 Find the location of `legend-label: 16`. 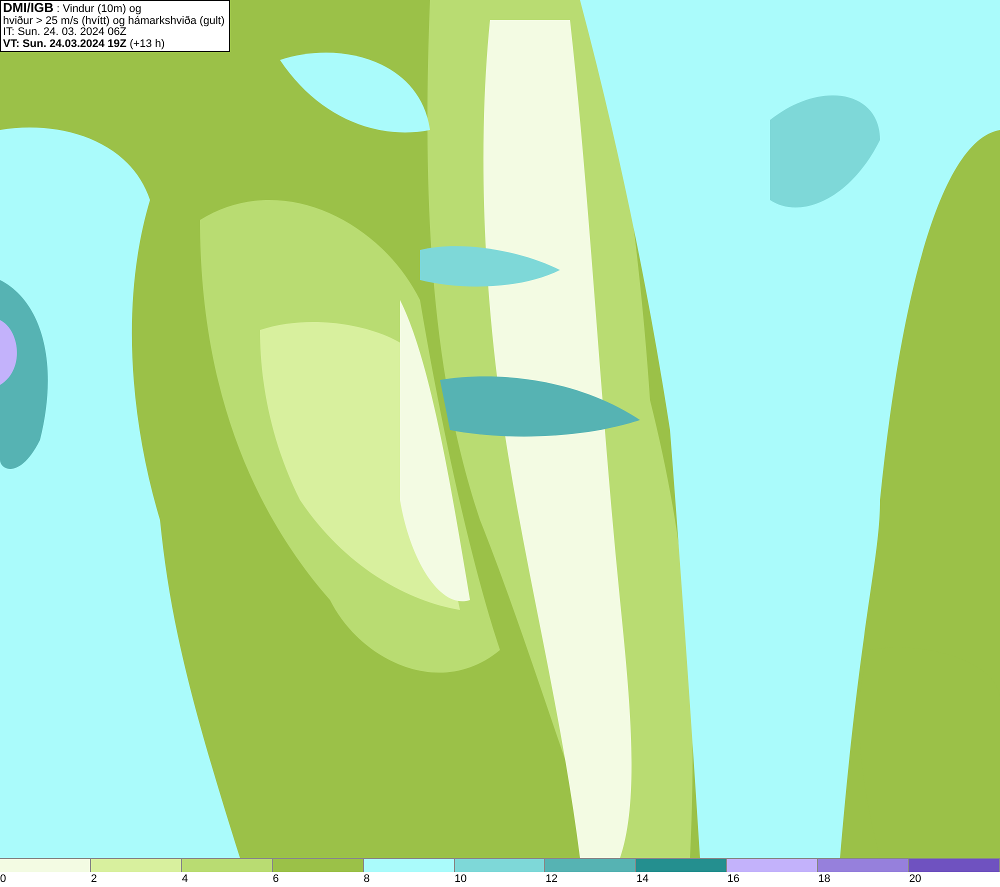

legend-label: 16 is located at coordinates (733, 879).